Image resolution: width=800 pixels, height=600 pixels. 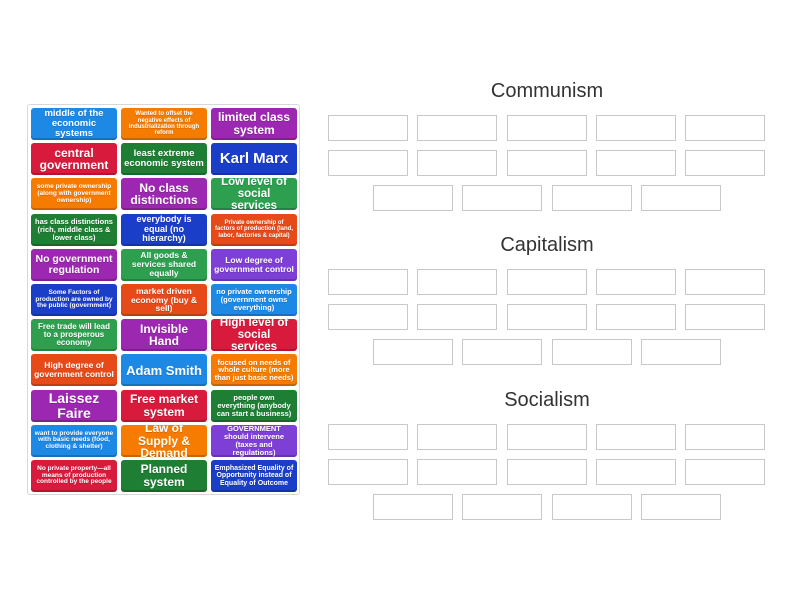 I want to click on tile-19: Invisible Hand, so click(x=164, y=335).